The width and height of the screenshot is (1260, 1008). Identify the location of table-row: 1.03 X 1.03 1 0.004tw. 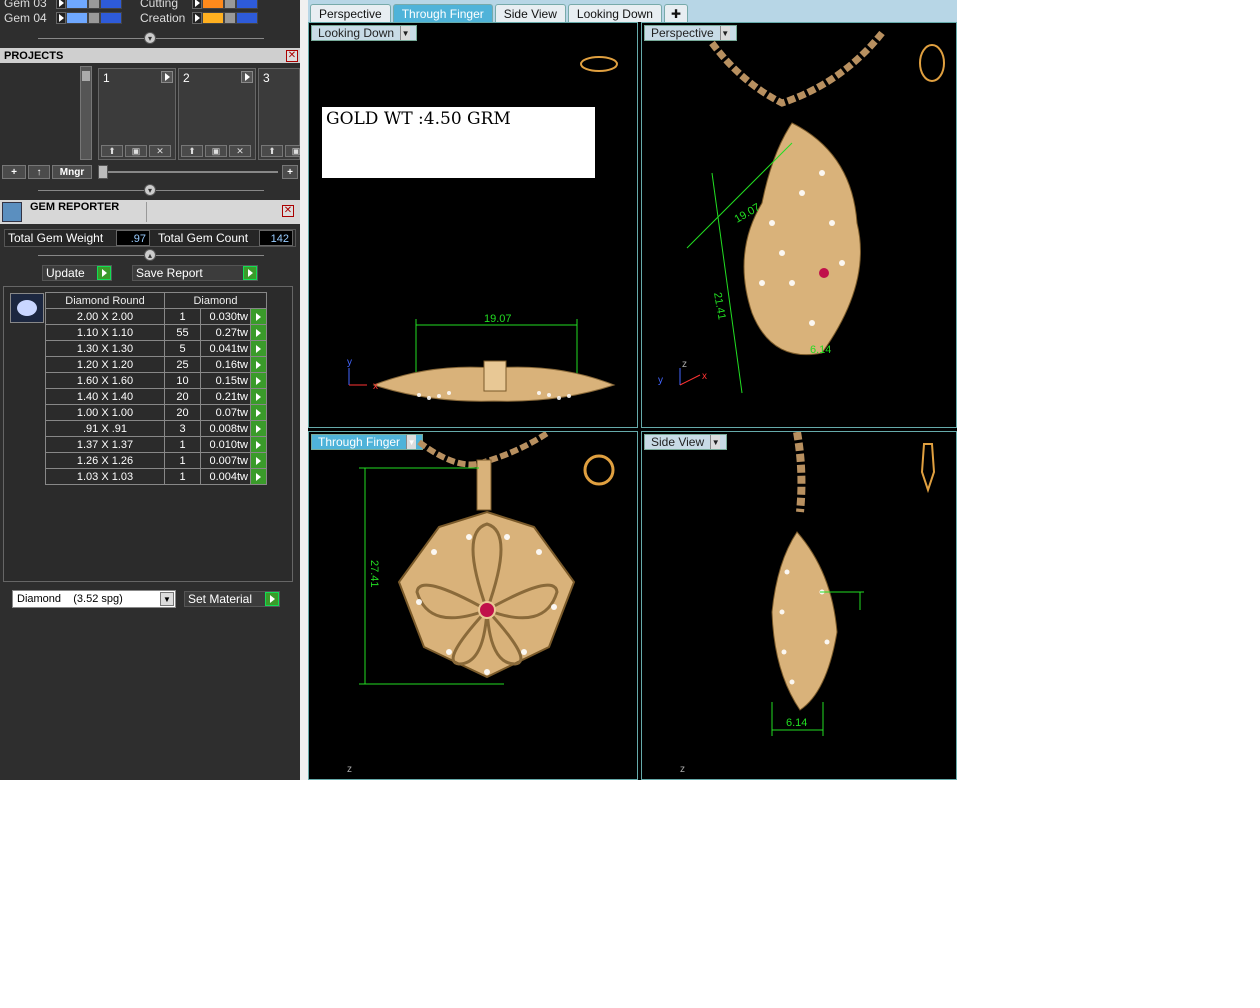
(156, 476).